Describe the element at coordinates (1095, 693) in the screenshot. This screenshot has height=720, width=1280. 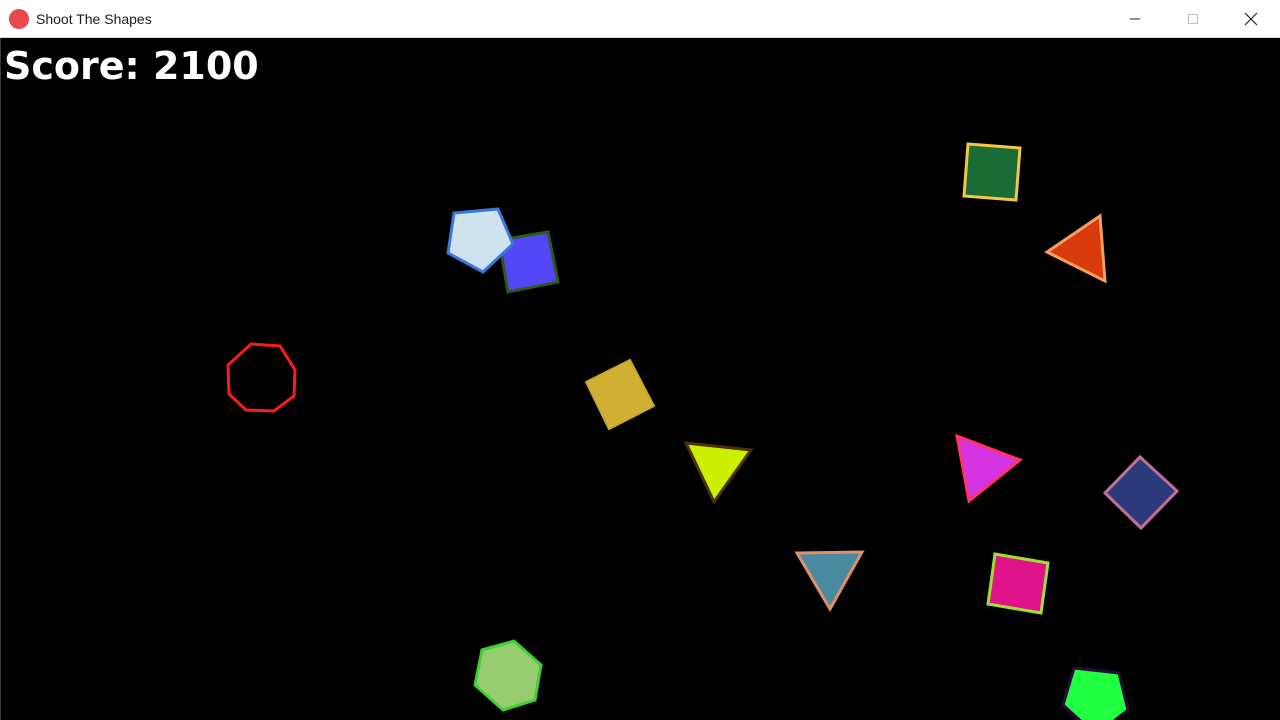
I see `target-pentagon` at that location.